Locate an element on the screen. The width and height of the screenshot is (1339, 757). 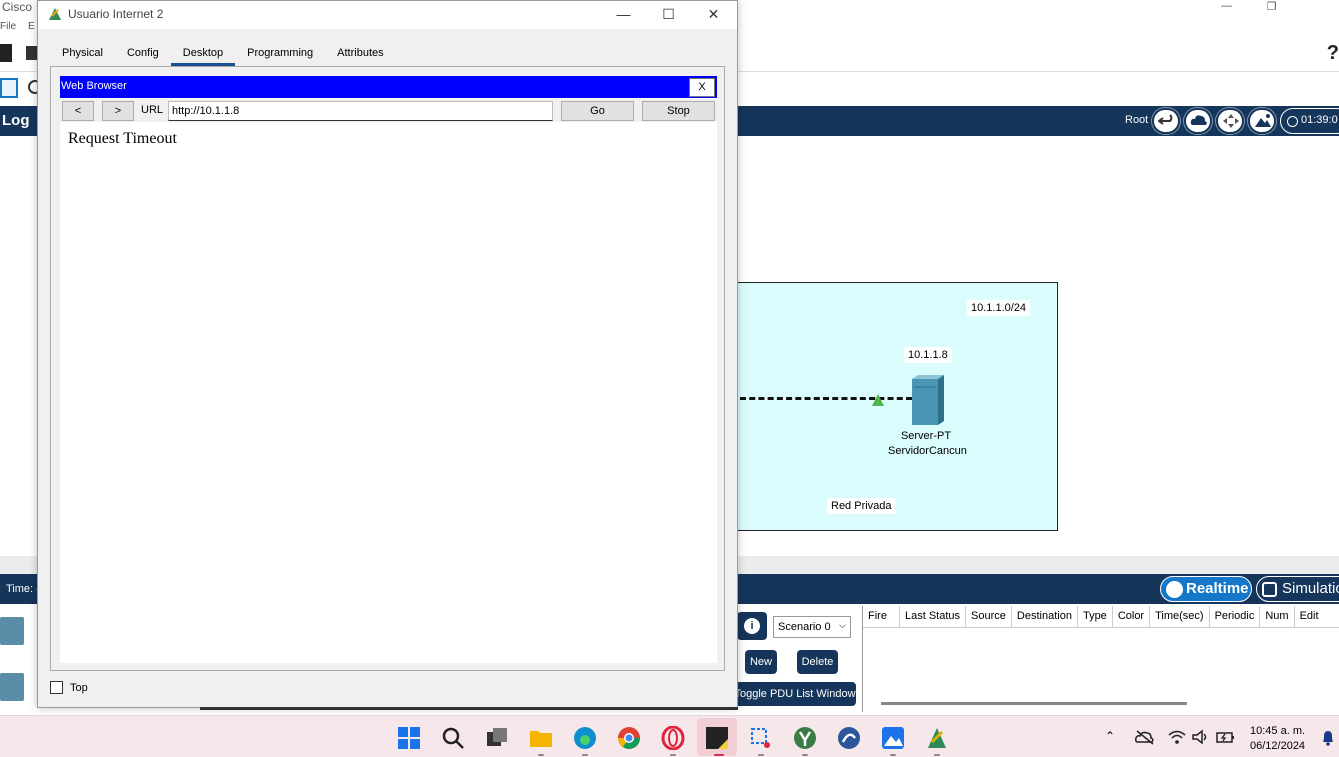
background-image-button is located at coordinates (1262, 121).